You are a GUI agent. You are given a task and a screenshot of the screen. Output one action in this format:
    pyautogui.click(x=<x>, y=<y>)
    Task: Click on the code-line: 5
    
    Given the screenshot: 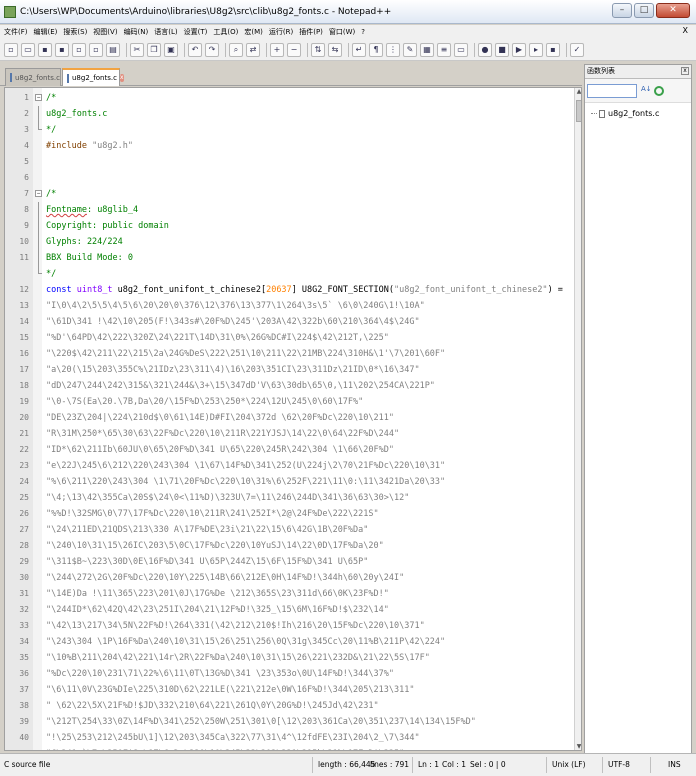 What is the action you would take?
    pyautogui.click(x=289, y=162)
    